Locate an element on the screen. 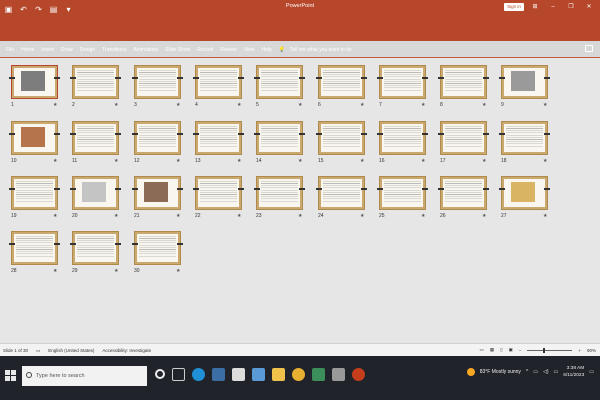 This screenshot has height=400, width=600. battery-icon: ▭ is located at coordinates (556, 372).